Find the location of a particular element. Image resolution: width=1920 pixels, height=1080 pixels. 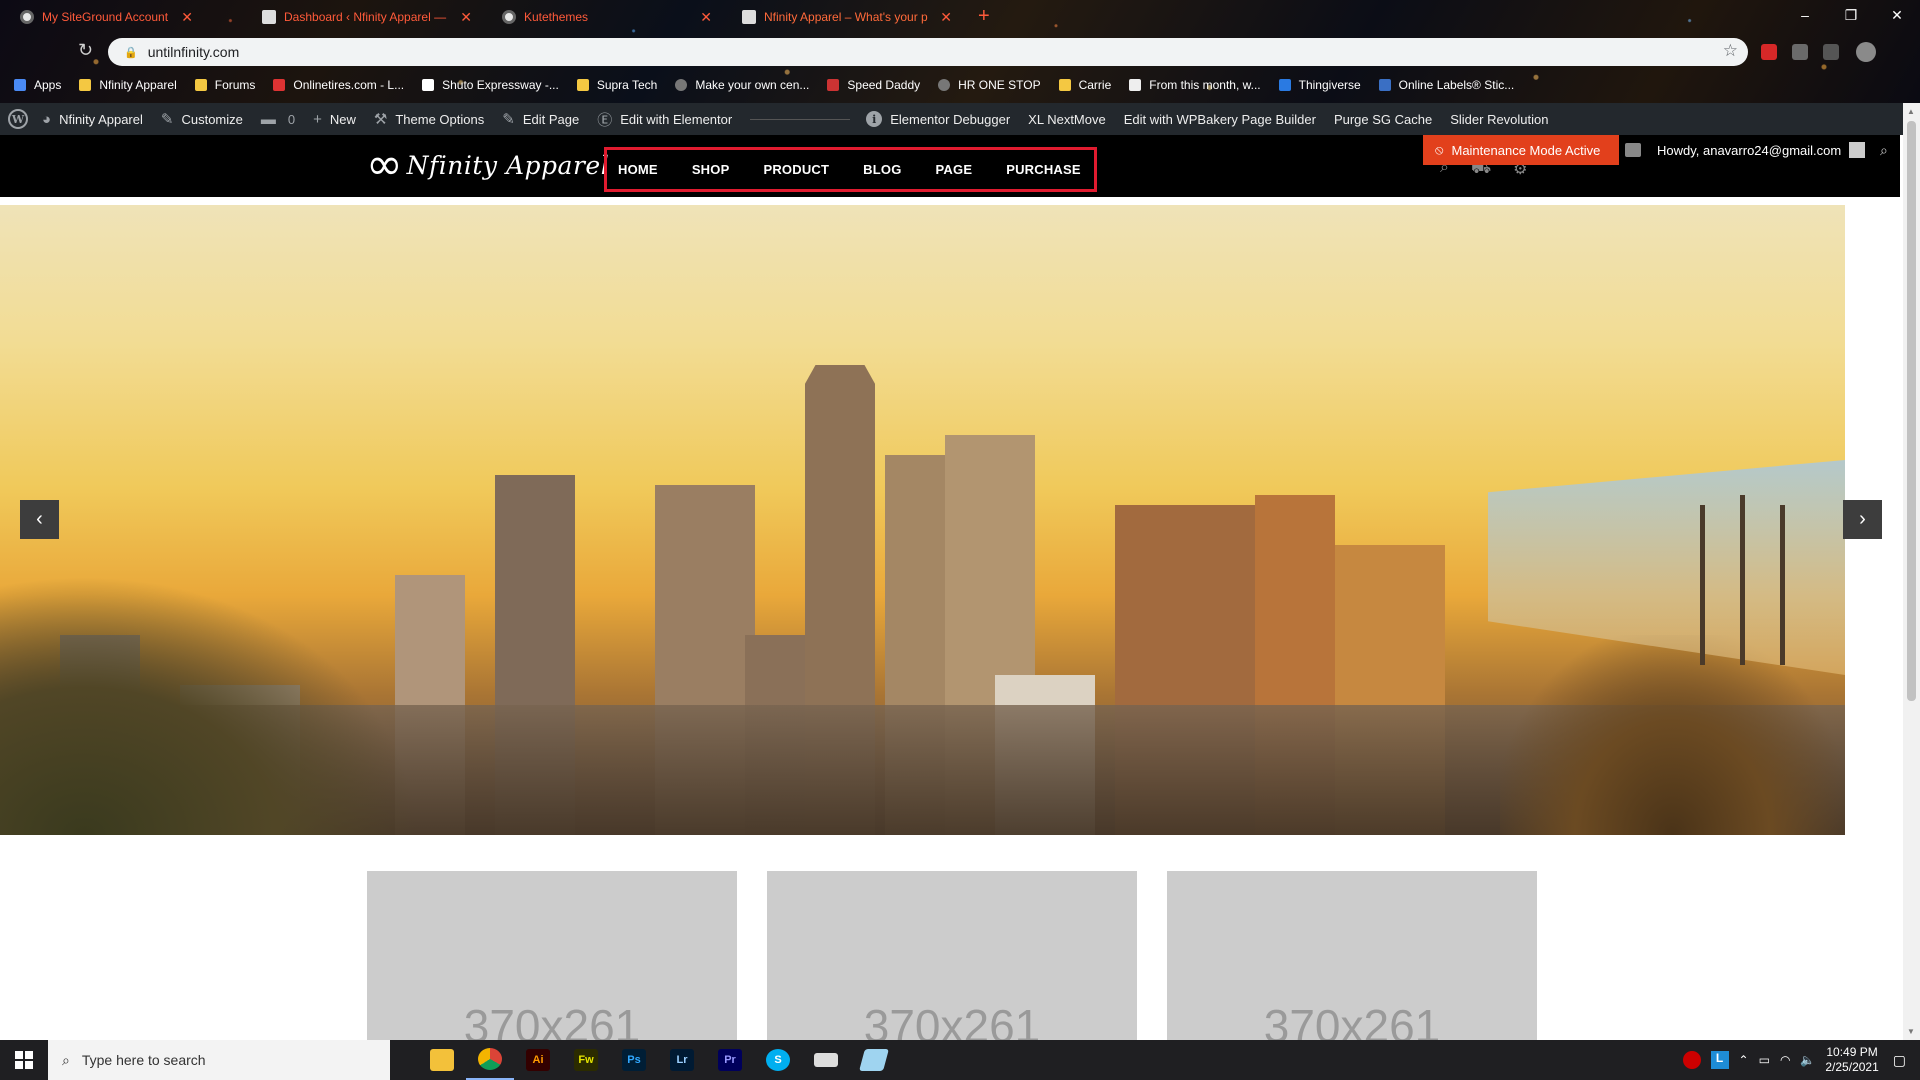

bookmark-item: Carrie is located at coordinates (1084, 85).